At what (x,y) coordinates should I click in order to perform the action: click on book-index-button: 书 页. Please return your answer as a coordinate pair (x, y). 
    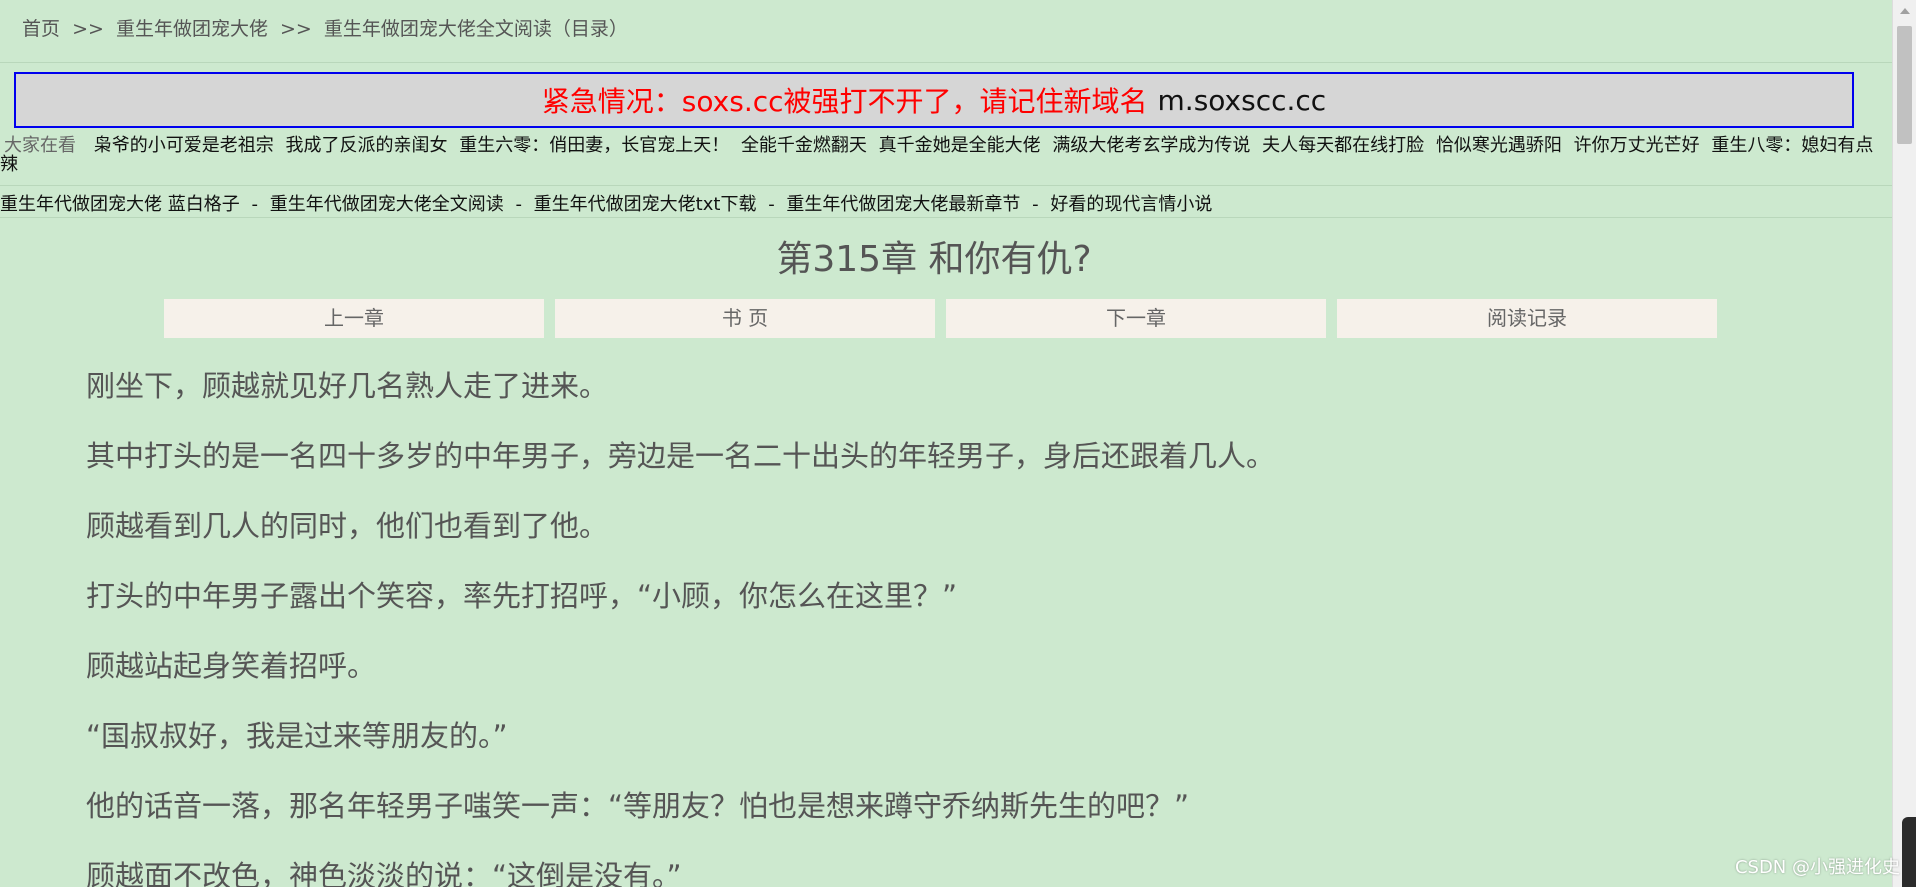
    Looking at the image, I should click on (745, 318).